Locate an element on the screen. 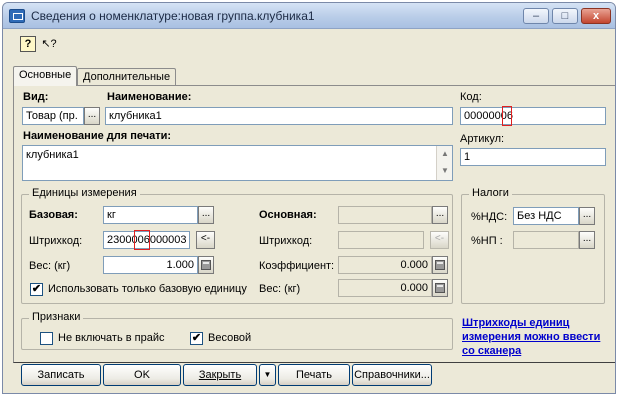 The height and width of the screenshot is (402, 627). article-field: 1 is located at coordinates (533, 157).